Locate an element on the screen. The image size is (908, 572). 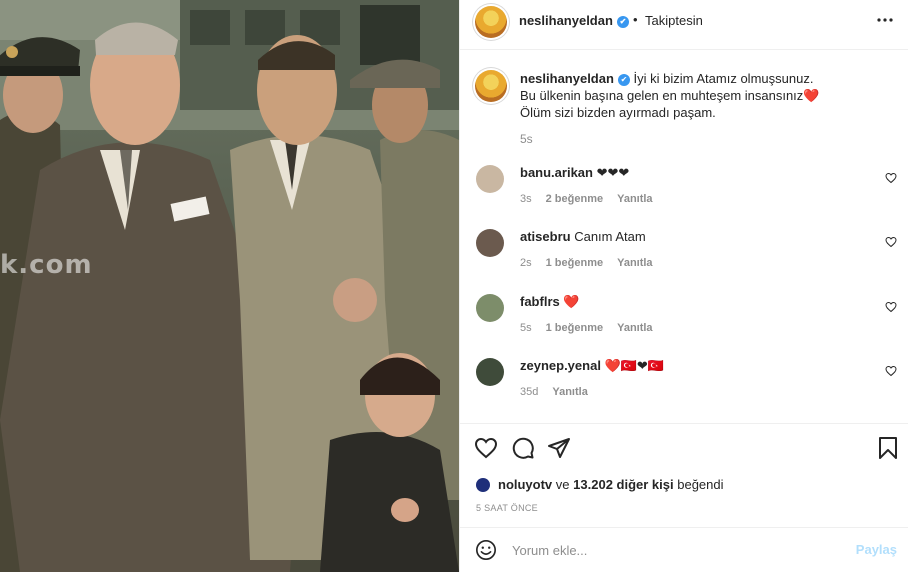
comment-text: ❤❤❤ is located at coordinates (613, 172).